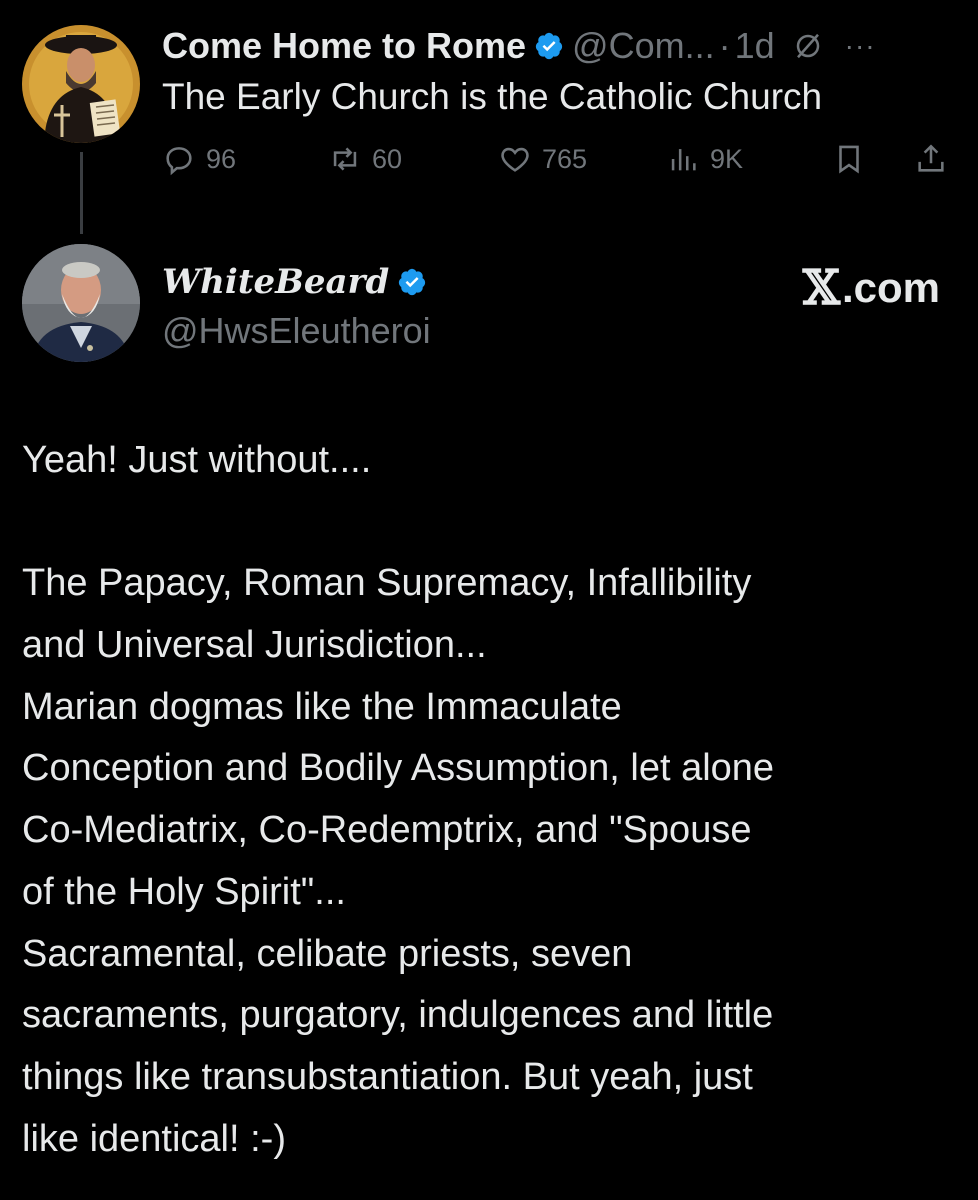 This screenshot has height=1200, width=978. Describe the element at coordinates (322, 706) in the screenshot. I see `tweet2-line: Marian dogmas like the Immaculate` at that location.